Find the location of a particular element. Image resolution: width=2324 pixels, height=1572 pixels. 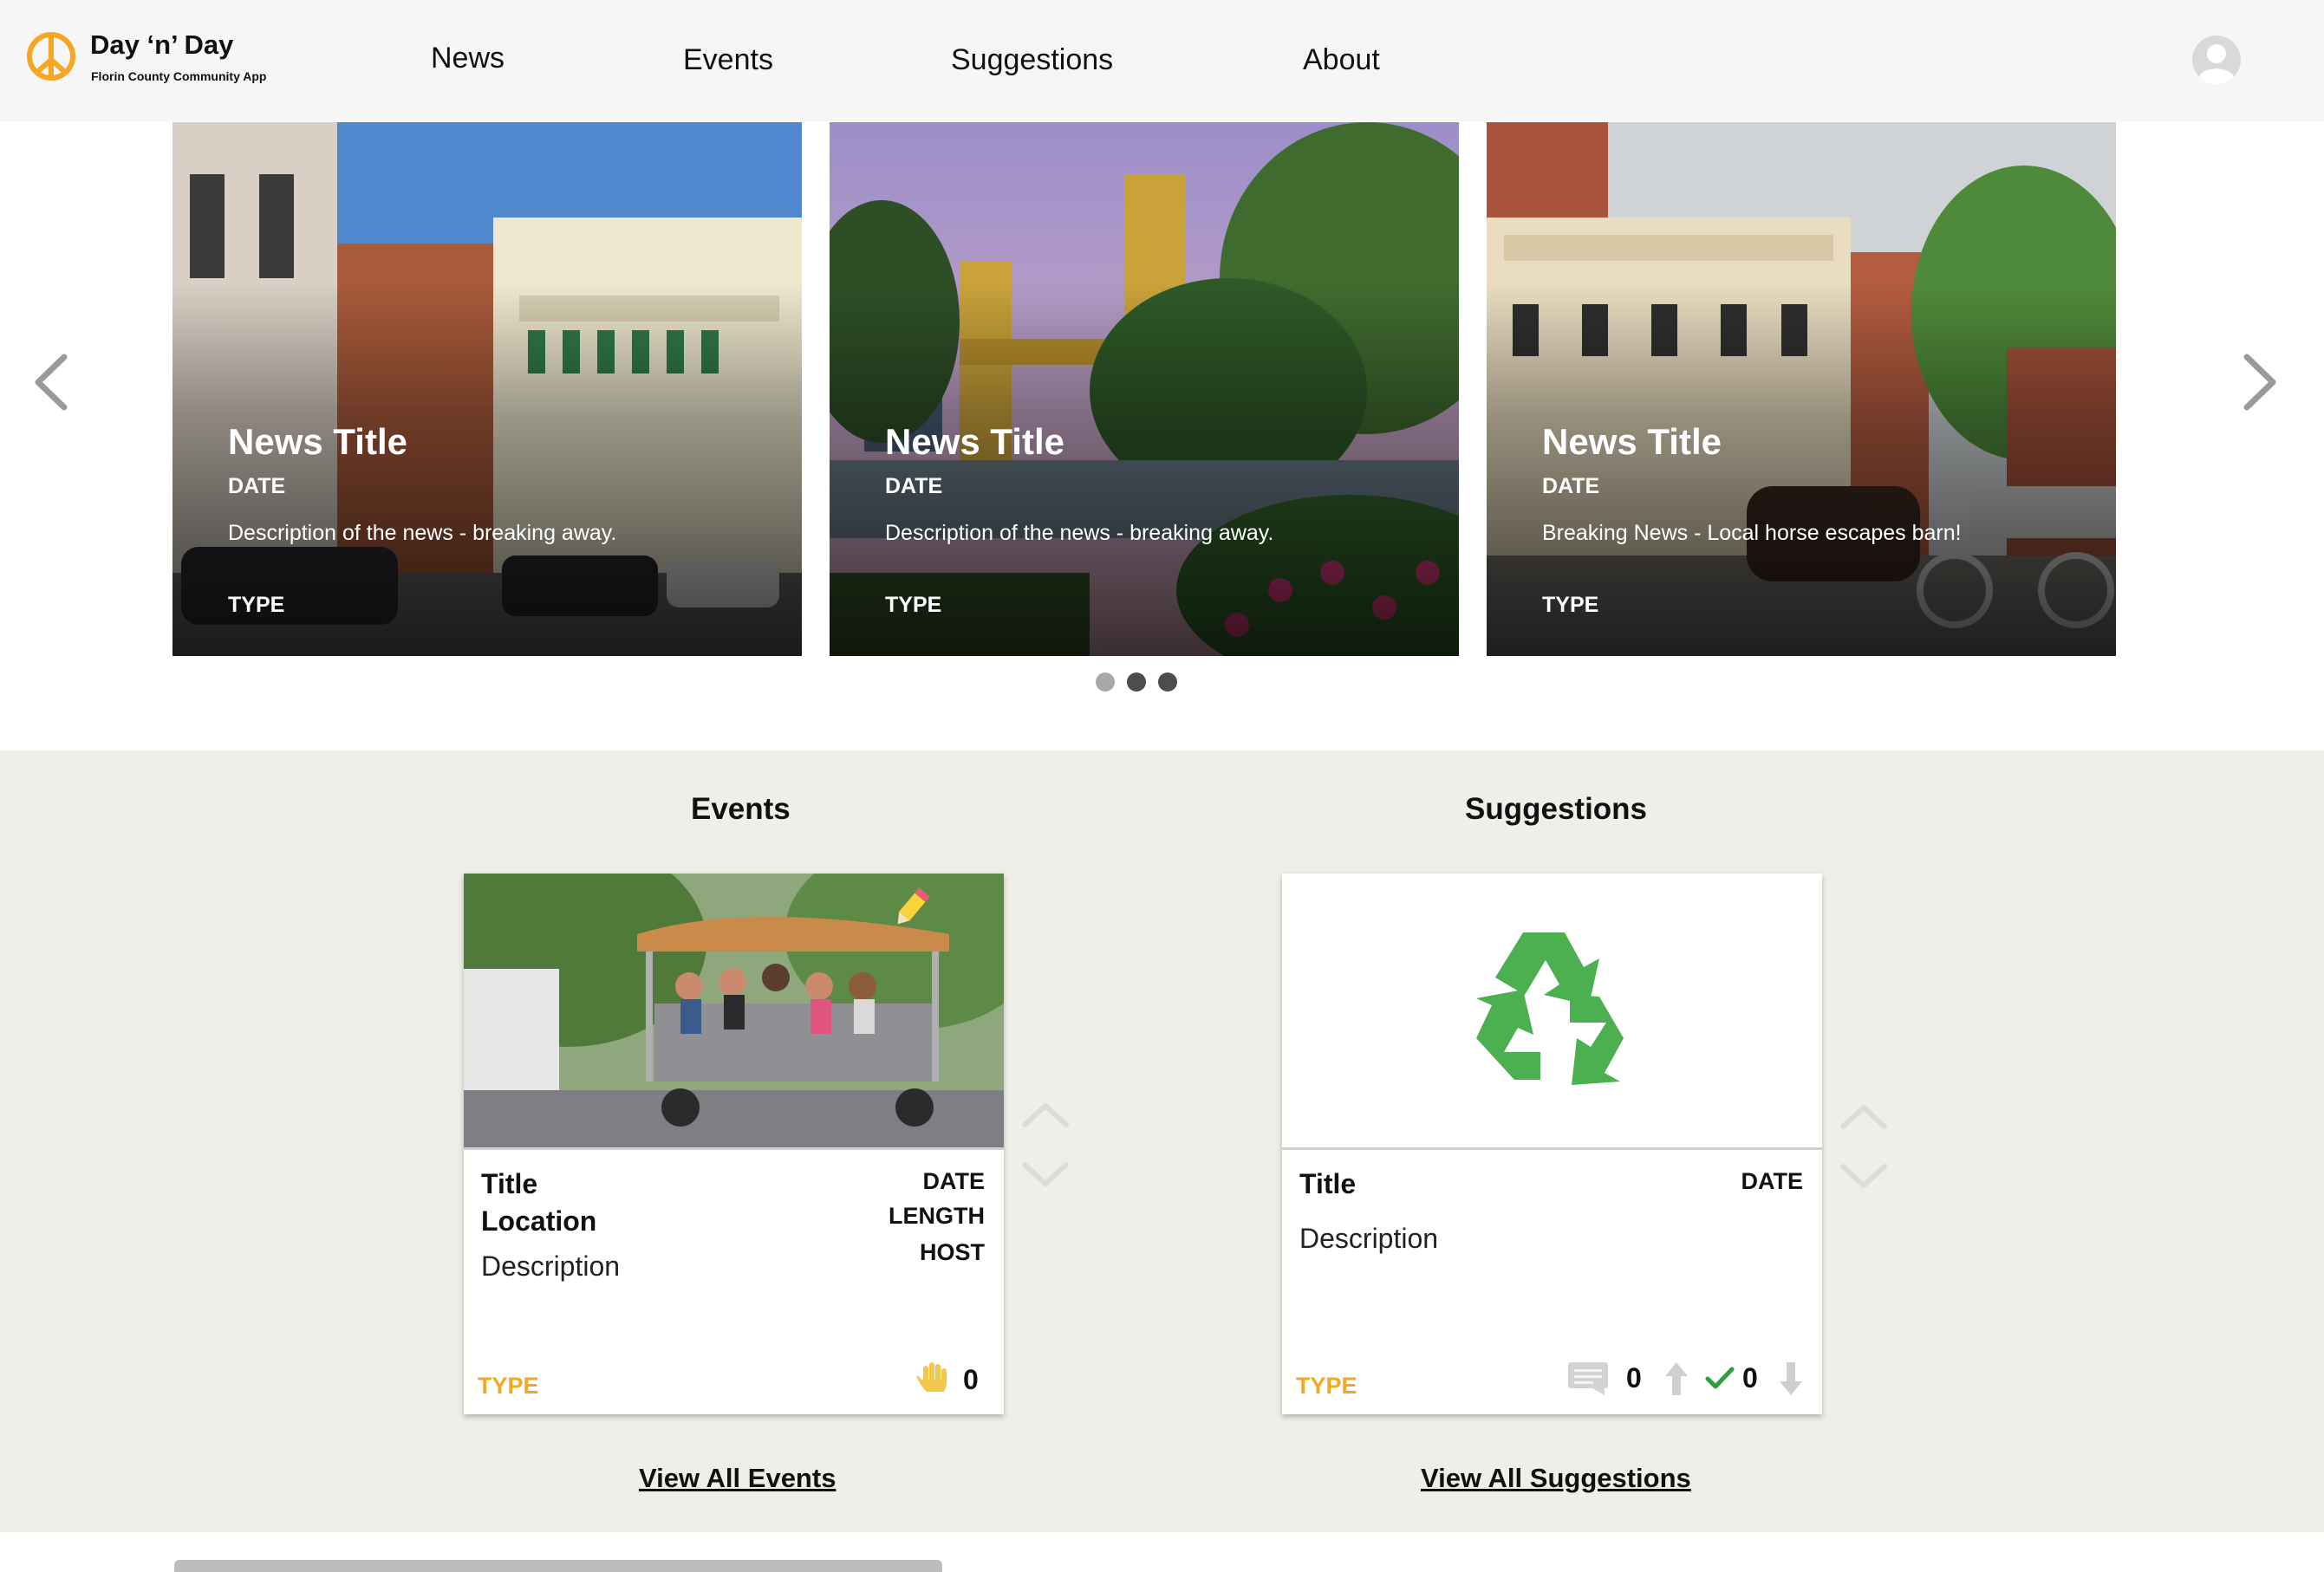

events-heading: Events is located at coordinates (741, 809).